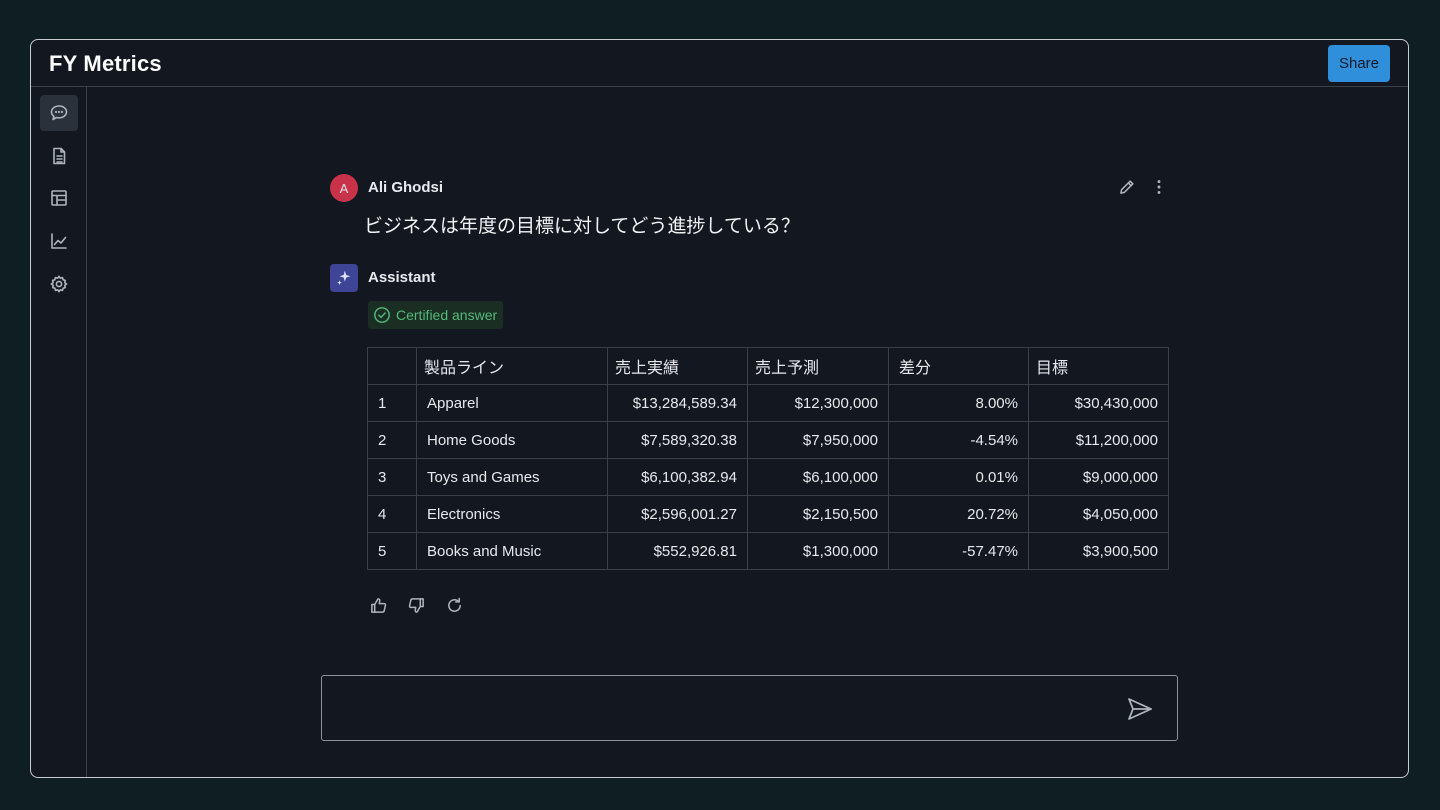  I want to click on more-options-button, so click(1159, 187).